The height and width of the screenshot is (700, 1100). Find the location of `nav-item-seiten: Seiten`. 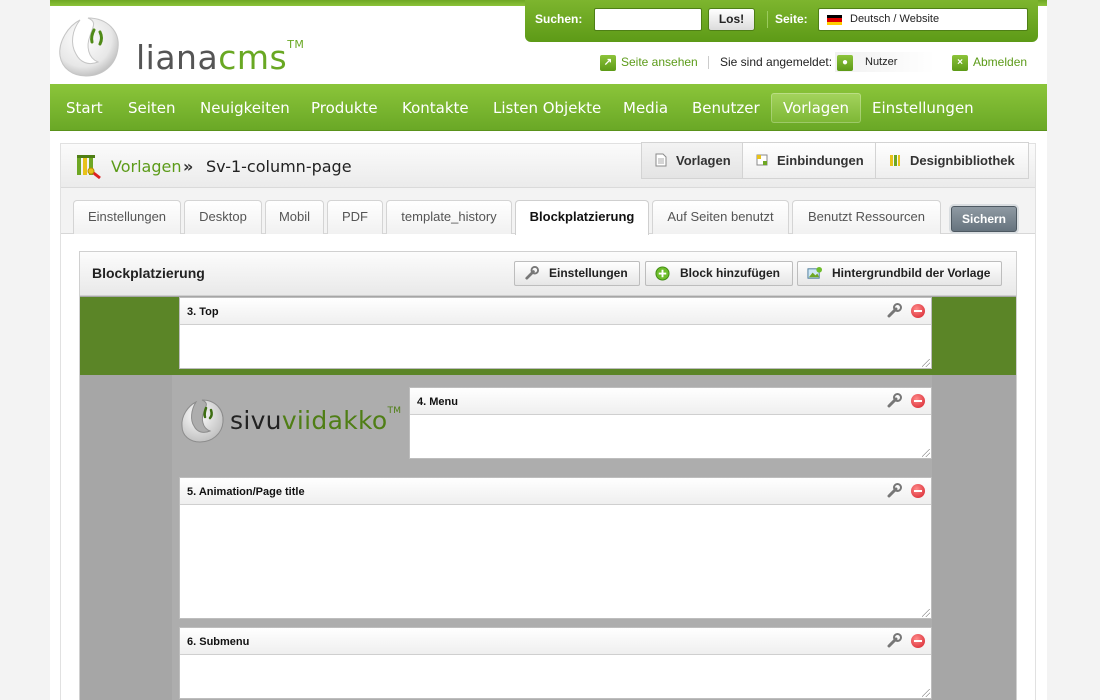

nav-item-seiten: Seiten is located at coordinates (152, 108).